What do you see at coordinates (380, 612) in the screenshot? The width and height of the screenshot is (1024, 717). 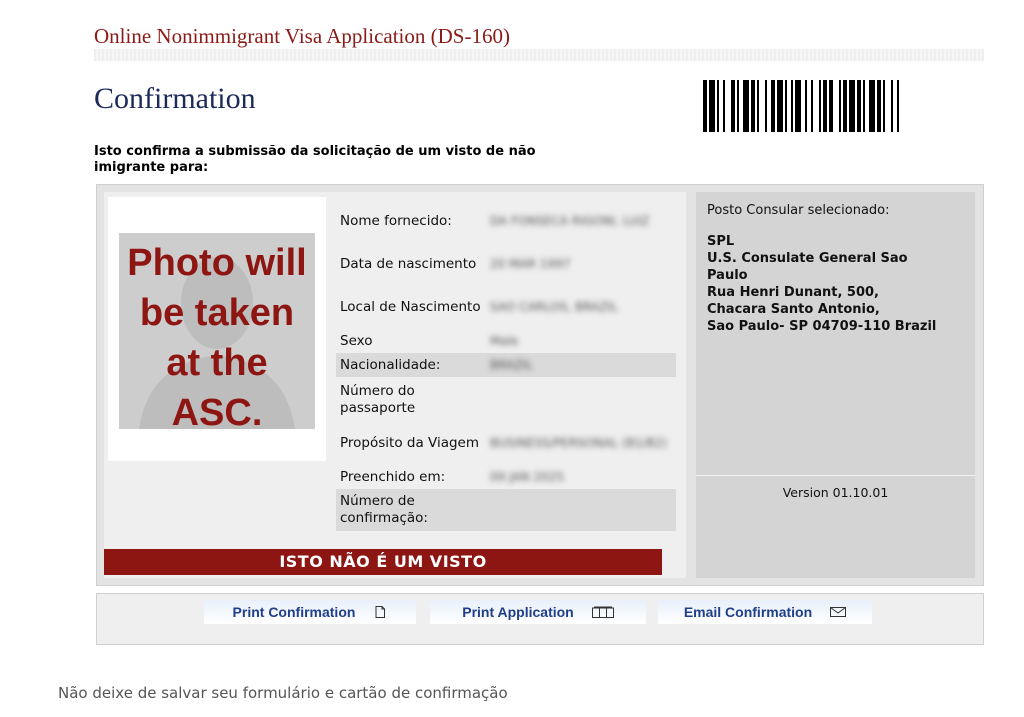 I see `document-icon` at bounding box center [380, 612].